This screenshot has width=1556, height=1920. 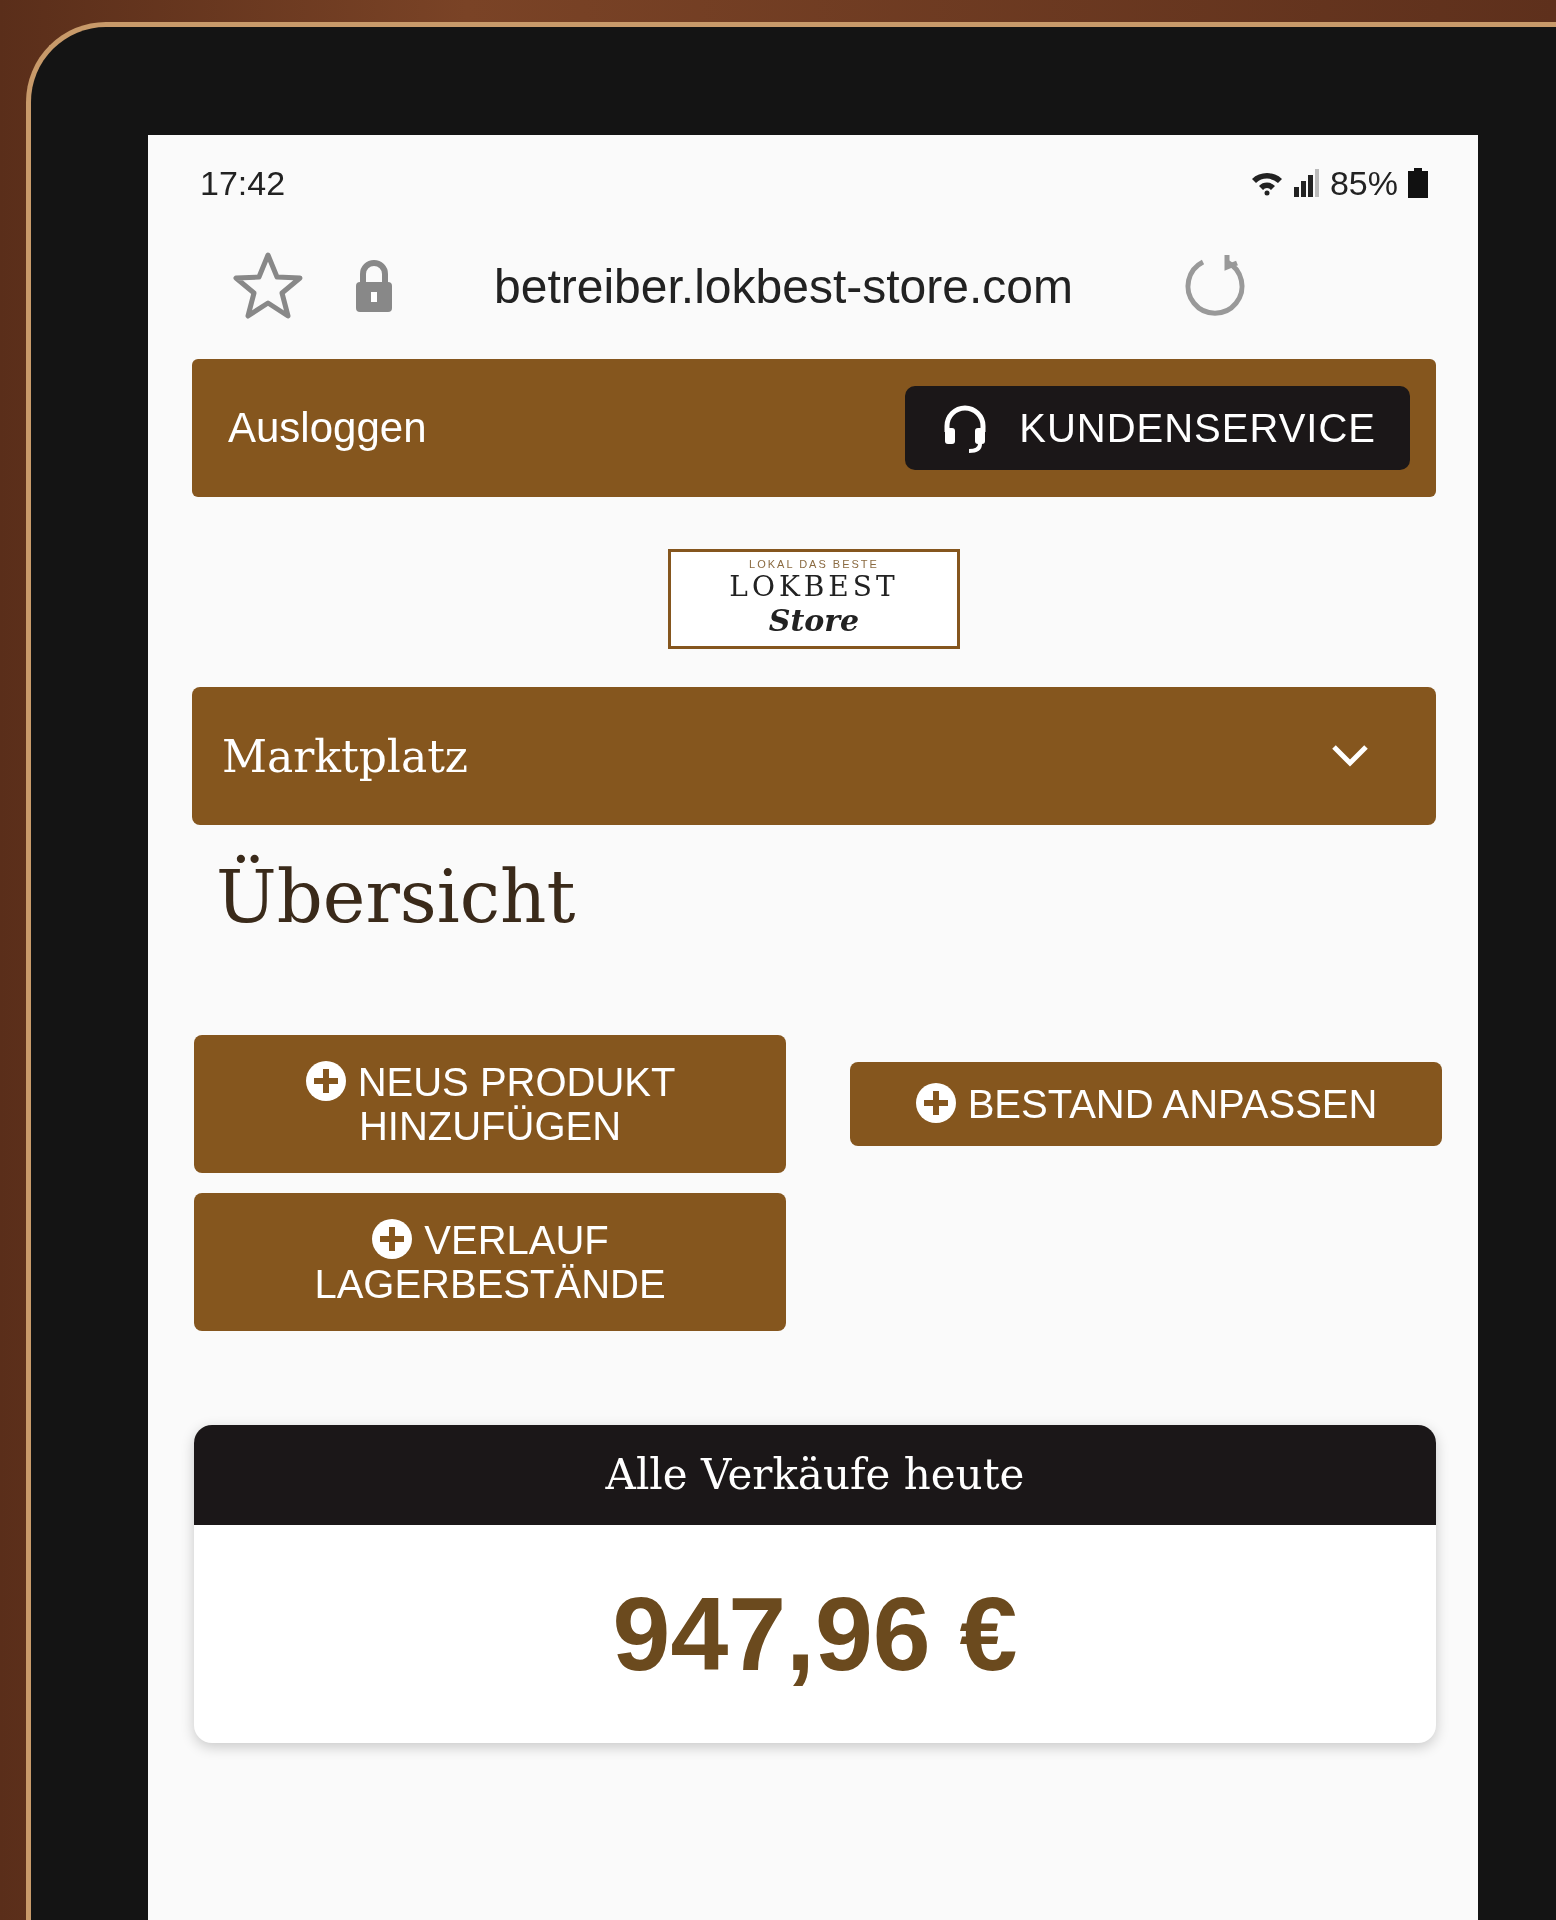 What do you see at coordinates (243, 183) in the screenshot?
I see `clock-time: 17:42` at bounding box center [243, 183].